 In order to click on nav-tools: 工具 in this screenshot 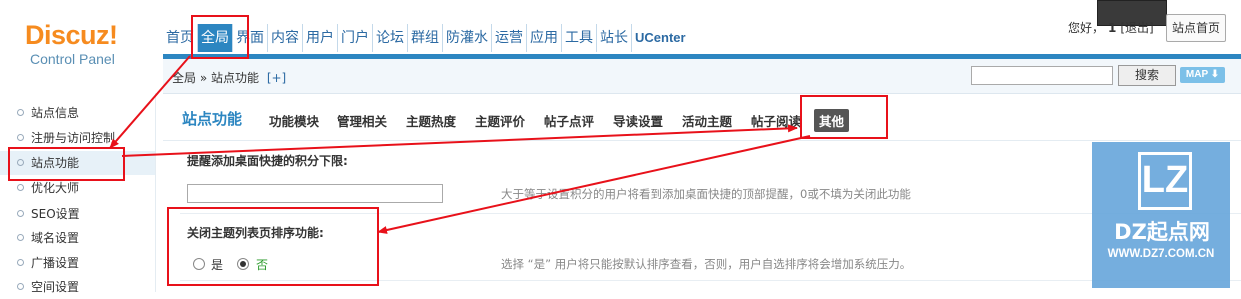, I will do `click(579, 38)`.